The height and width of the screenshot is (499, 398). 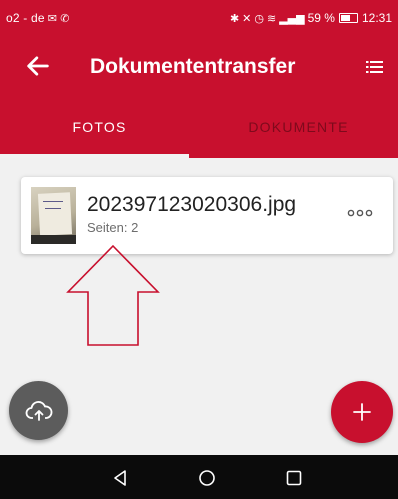 What do you see at coordinates (113, 227) in the screenshot?
I see `file-page-count: Seiten: 2` at bounding box center [113, 227].